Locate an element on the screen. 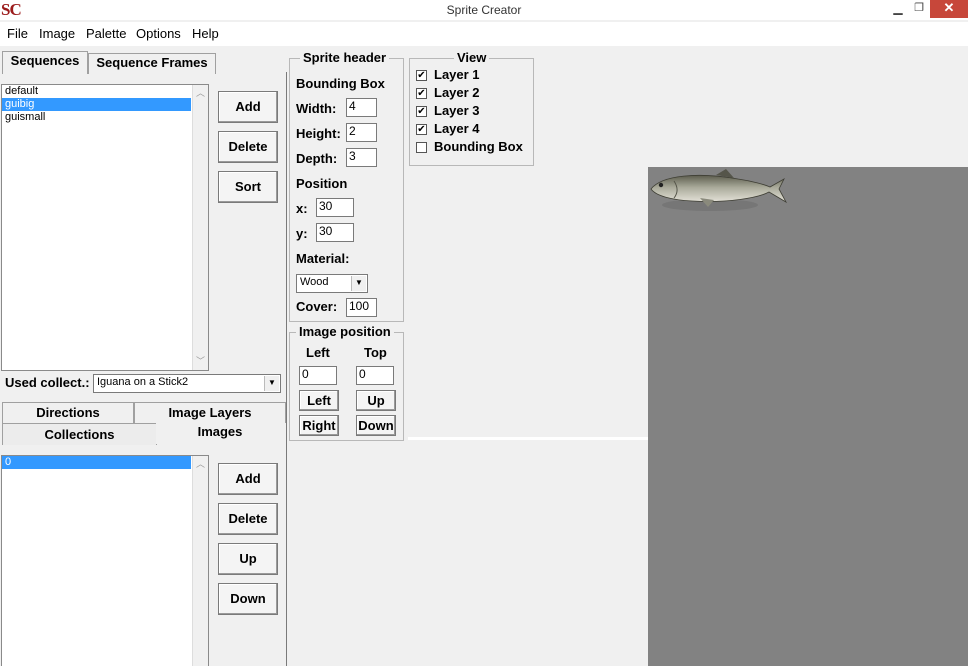 The image size is (968, 666). checkbox-layer-3: ✔ is located at coordinates (421, 111).